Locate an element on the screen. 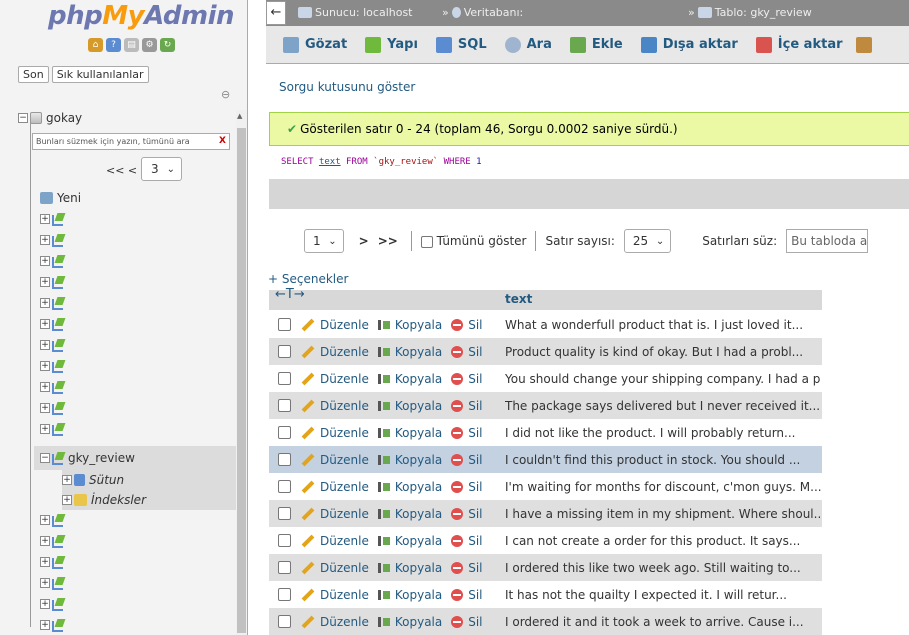 The width and height of the screenshot is (909, 635). tree-pager-prev: << < is located at coordinates (121, 170).